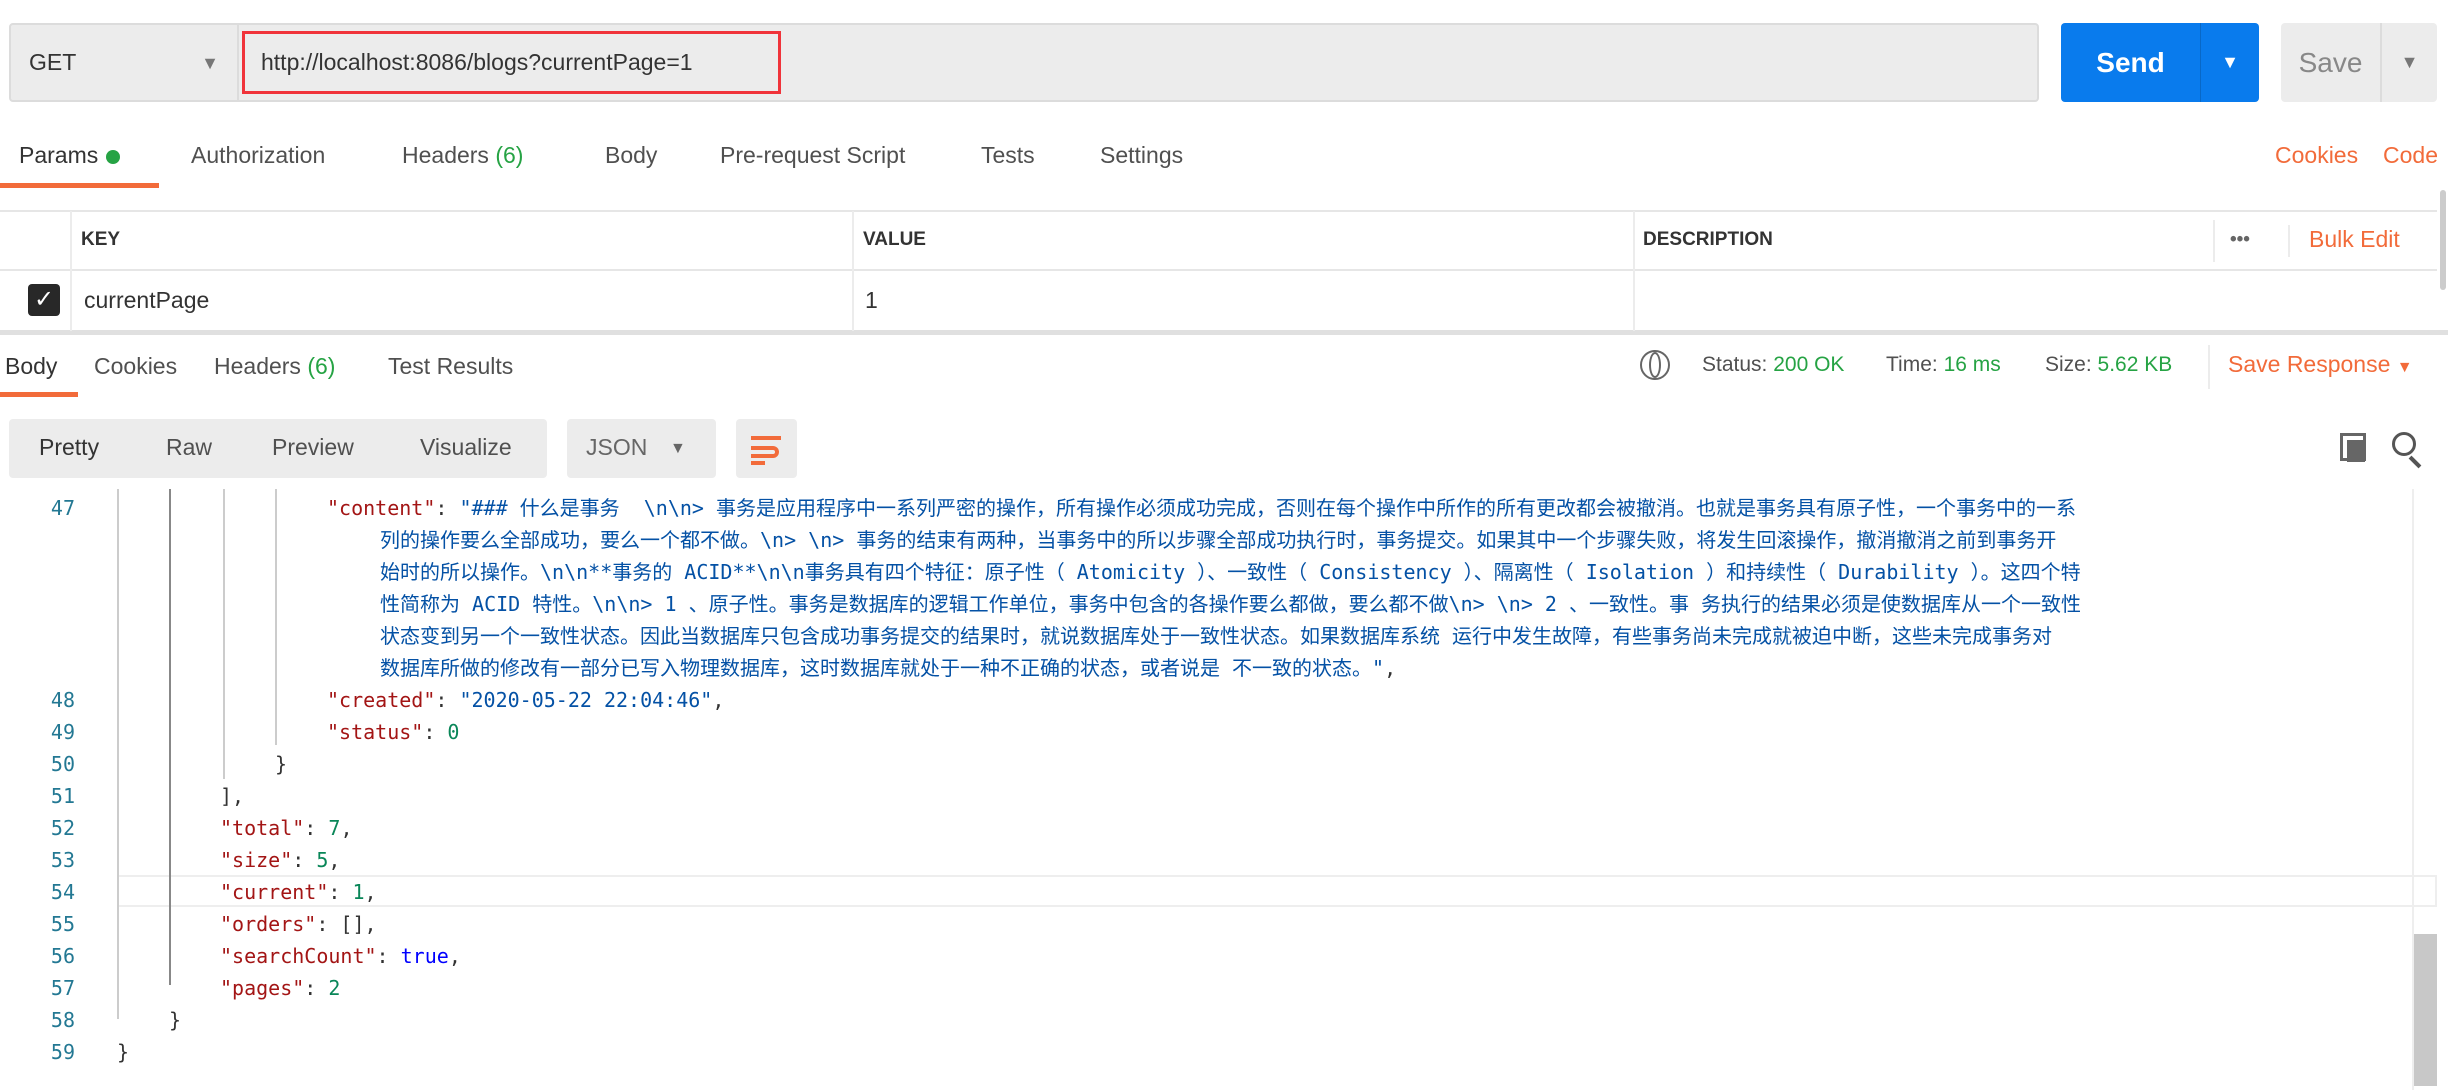 The height and width of the screenshot is (1090, 2448). I want to click on view-mode-pretty: Pretty, so click(69, 447).